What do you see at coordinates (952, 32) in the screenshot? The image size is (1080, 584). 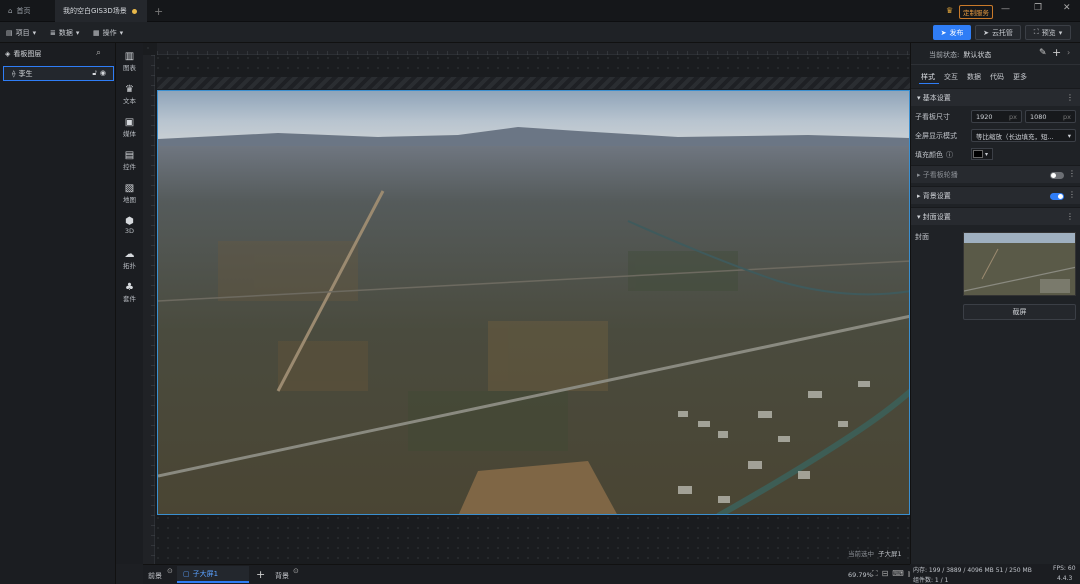 I see `publish-button: ➤ 发布` at bounding box center [952, 32].